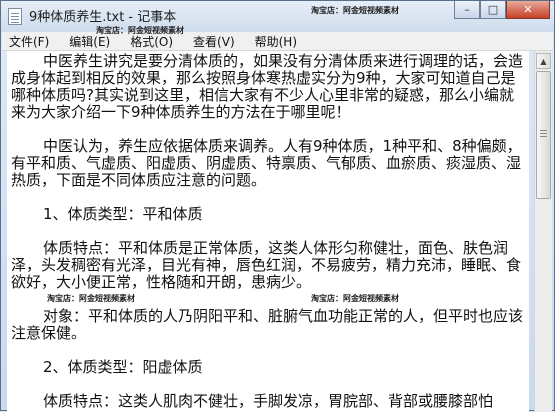  What do you see at coordinates (493, 10) in the screenshot?
I see `maximize-button: □` at bounding box center [493, 10].